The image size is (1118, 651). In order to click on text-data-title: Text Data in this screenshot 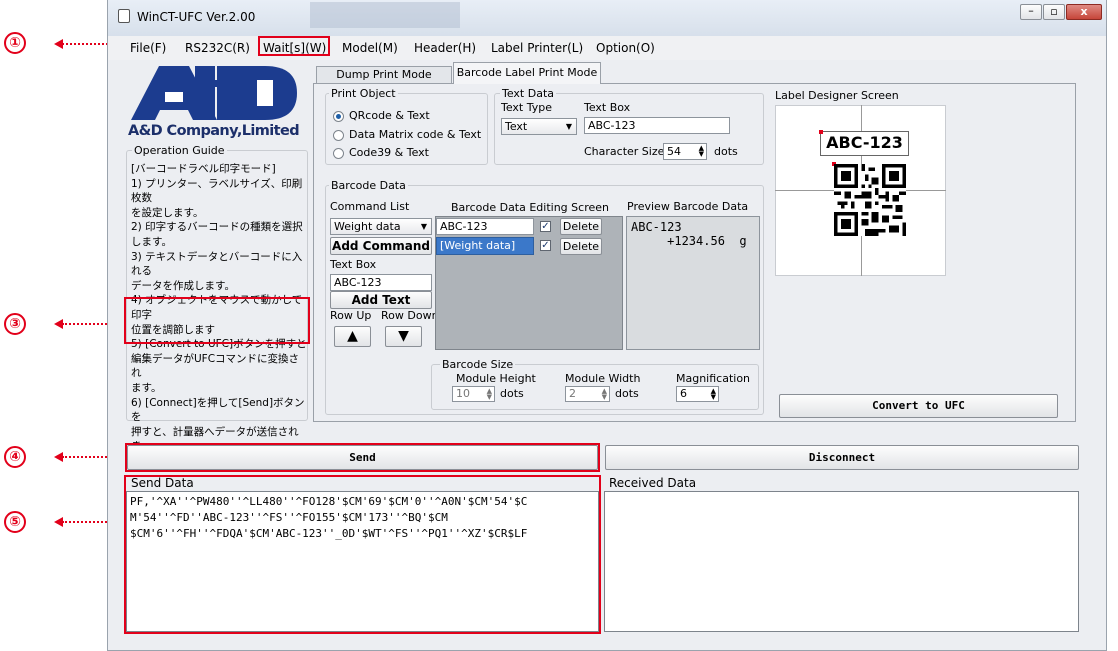, I will do `click(528, 93)`.